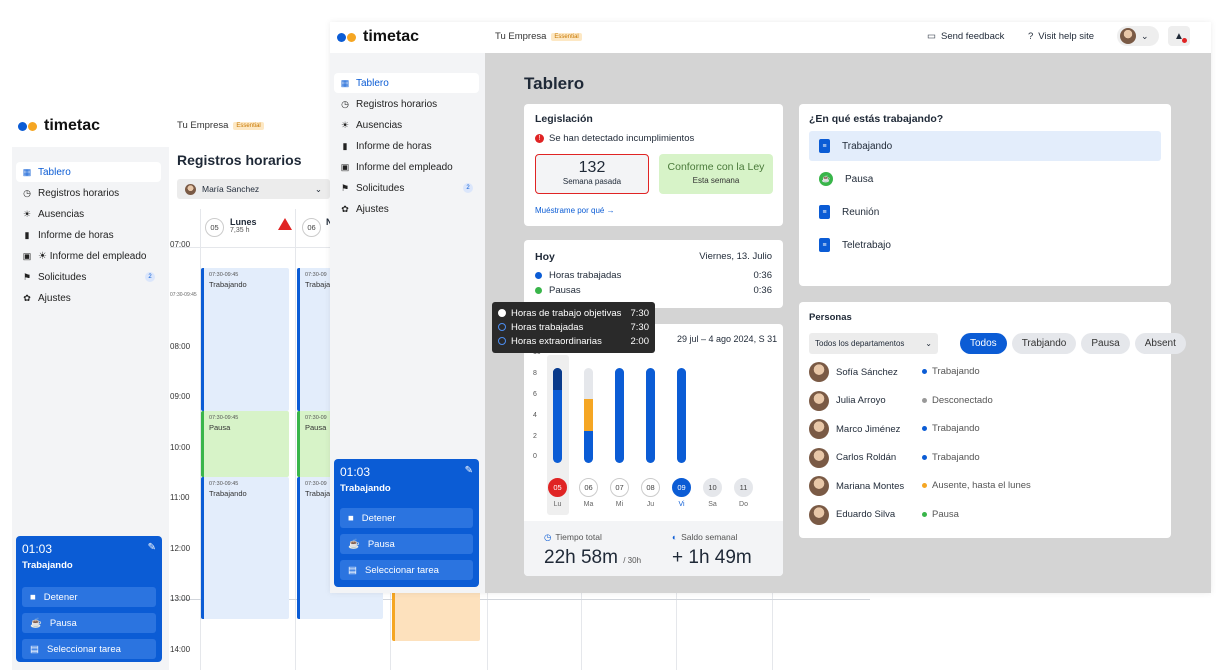 The height and width of the screenshot is (670, 1222). I want to click on total-time: 22h 58m / 30h, so click(593, 557).